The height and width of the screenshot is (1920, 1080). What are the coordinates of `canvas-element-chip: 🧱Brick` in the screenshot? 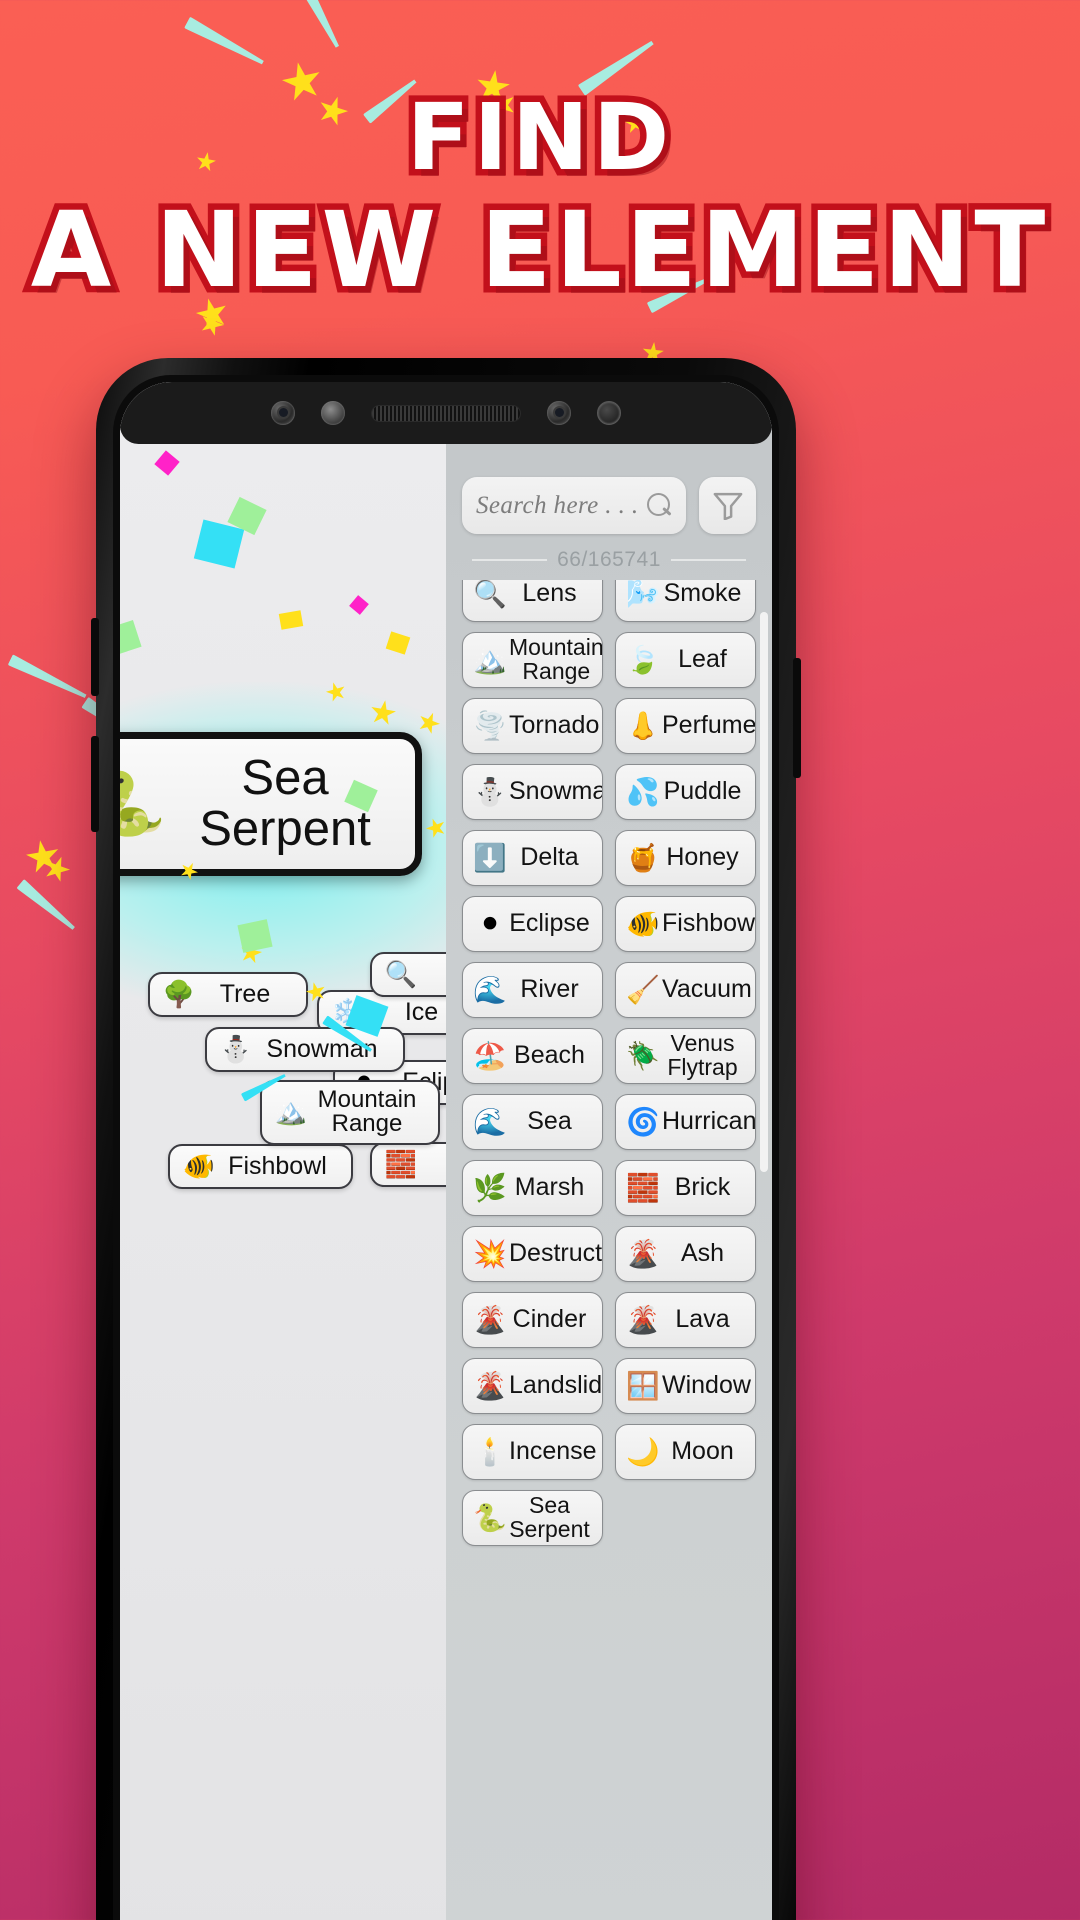 It's located at (408, 1164).